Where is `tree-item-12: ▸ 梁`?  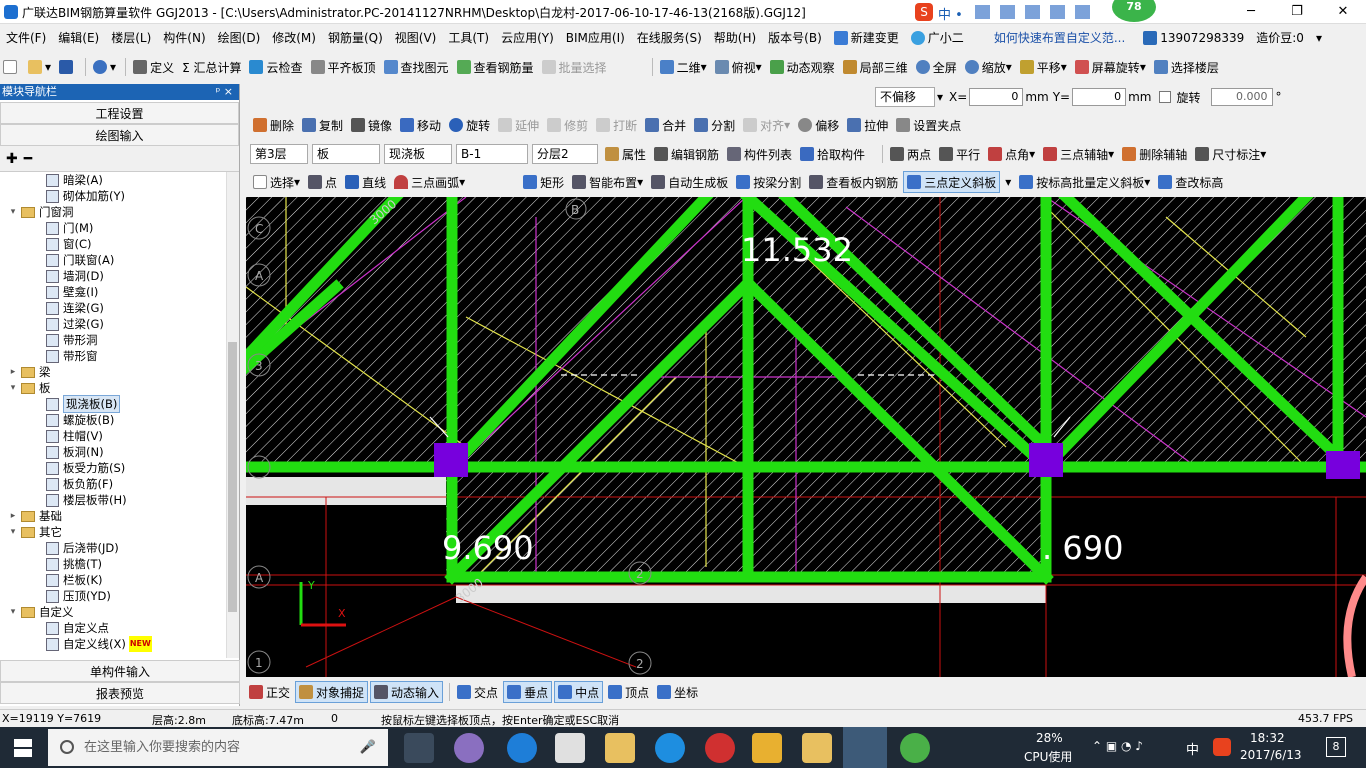 tree-item-12: ▸ 梁 is located at coordinates (113, 372).